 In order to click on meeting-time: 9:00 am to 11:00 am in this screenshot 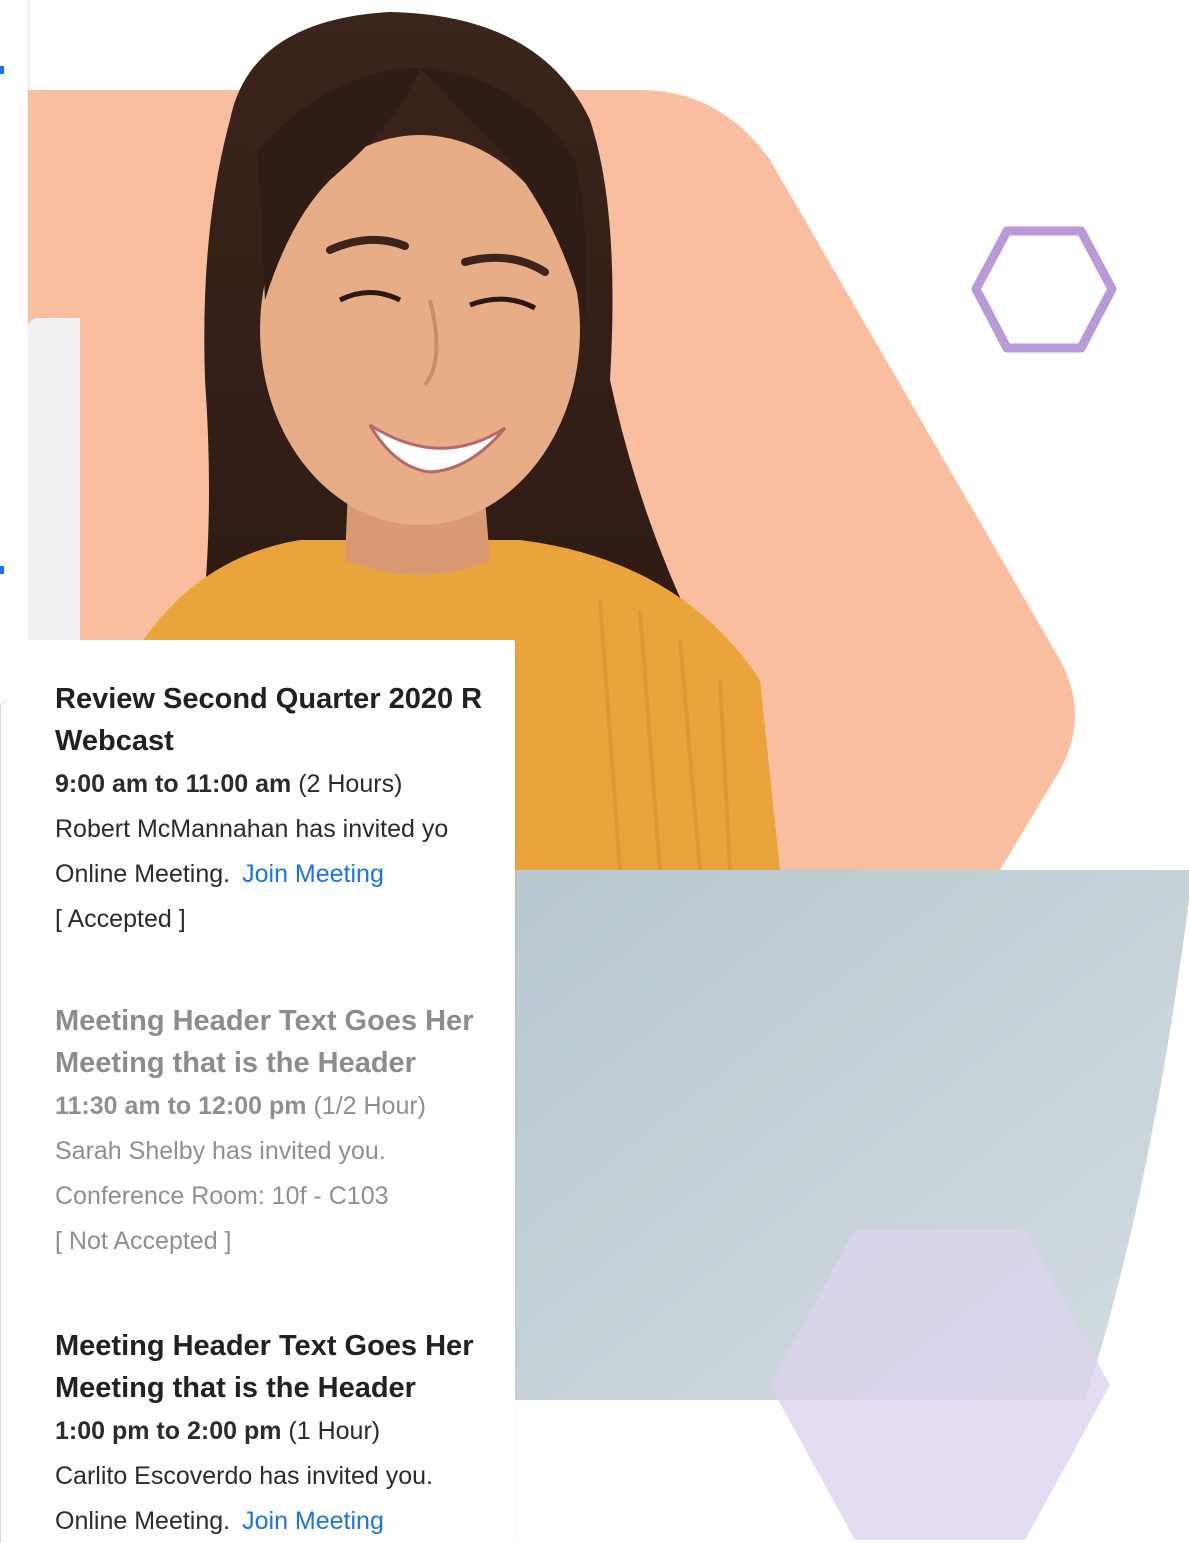, I will do `click(173, 784)`.